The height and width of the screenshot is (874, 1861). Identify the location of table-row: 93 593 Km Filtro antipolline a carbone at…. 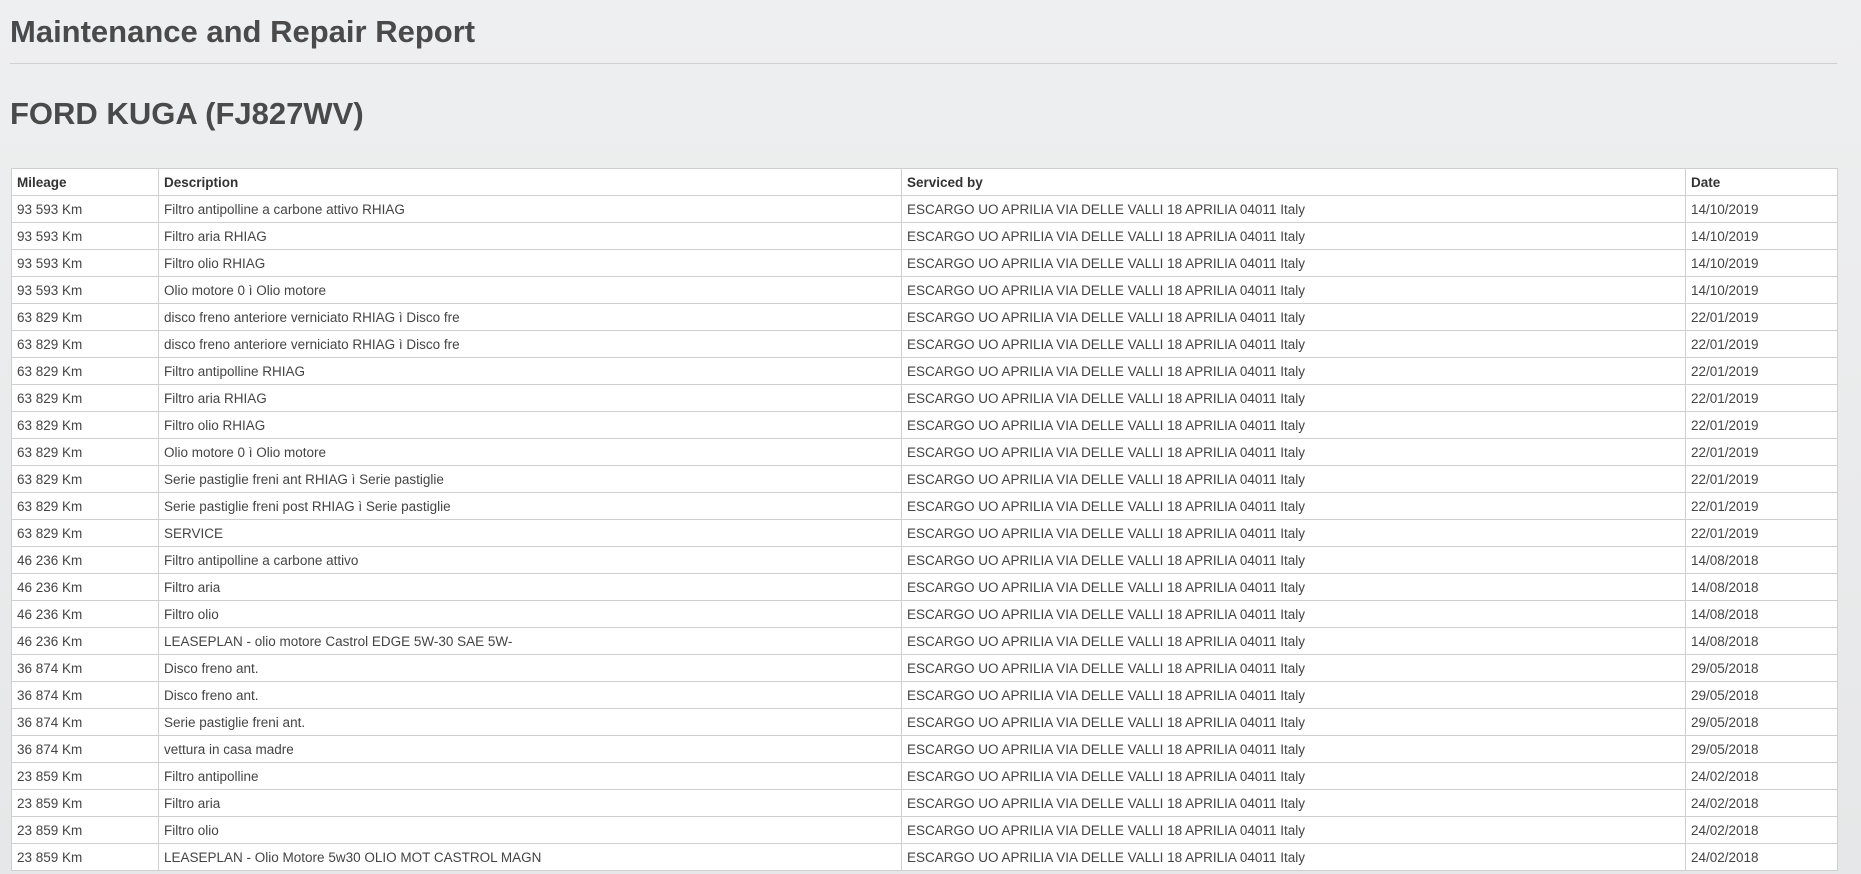
(924, 209).